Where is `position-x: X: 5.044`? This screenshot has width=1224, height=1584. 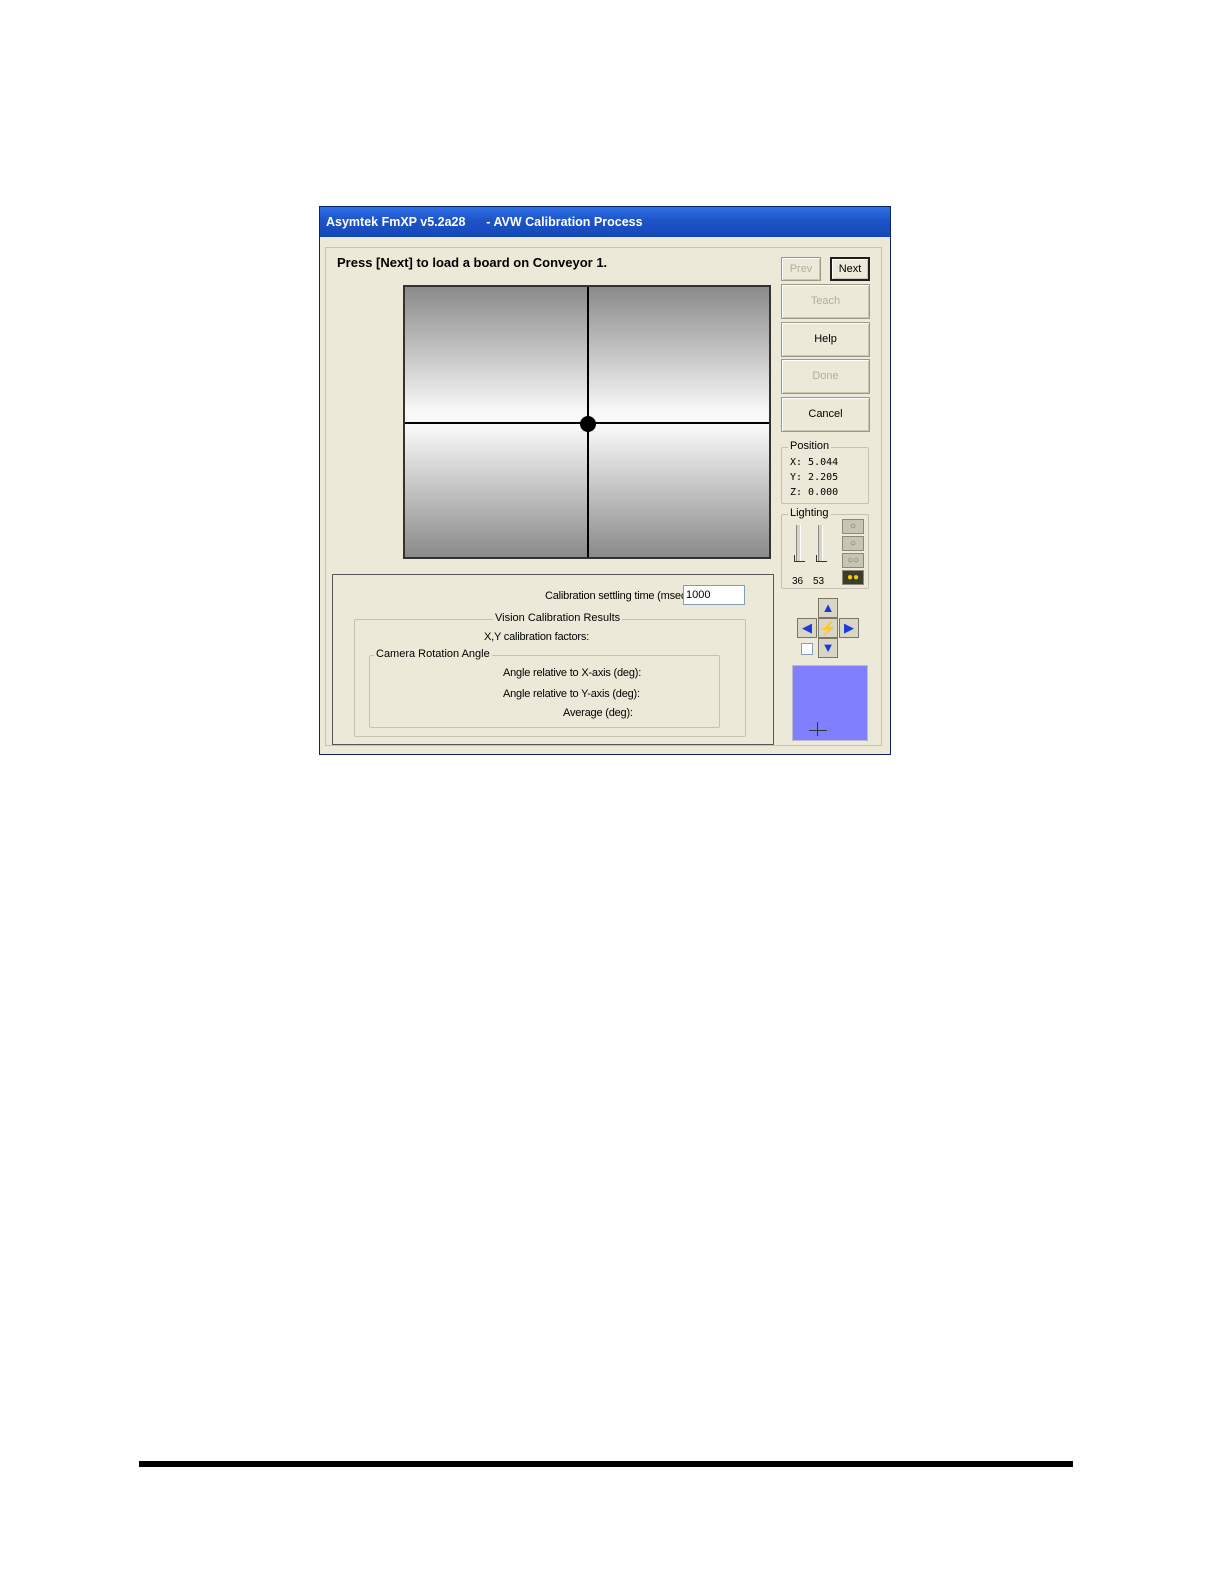
position-x: X: 5.044 is located at coordinates (814, 462).